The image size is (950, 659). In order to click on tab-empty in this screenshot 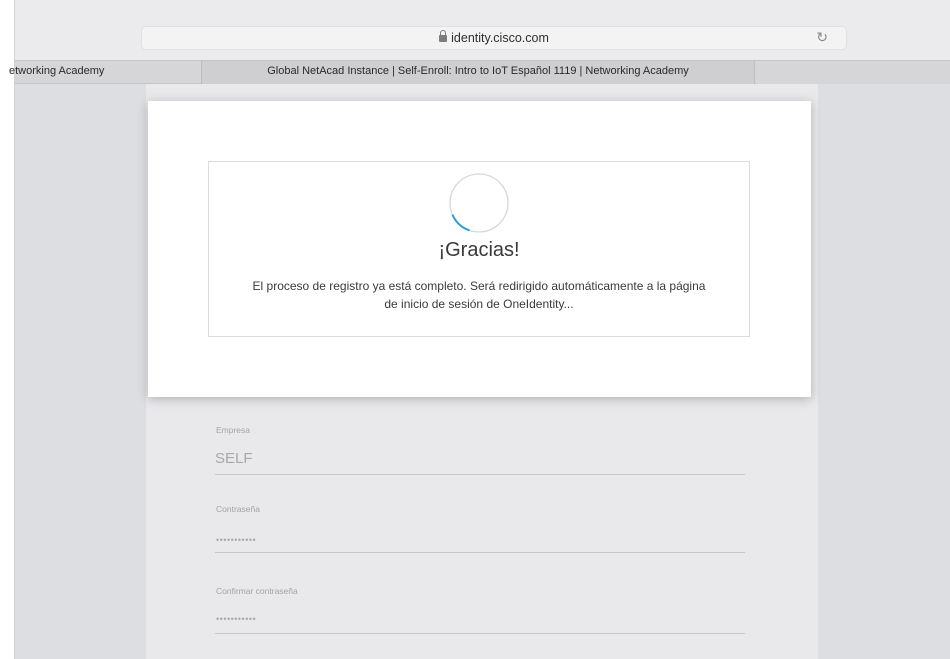, I will do `click(853, 72)`.